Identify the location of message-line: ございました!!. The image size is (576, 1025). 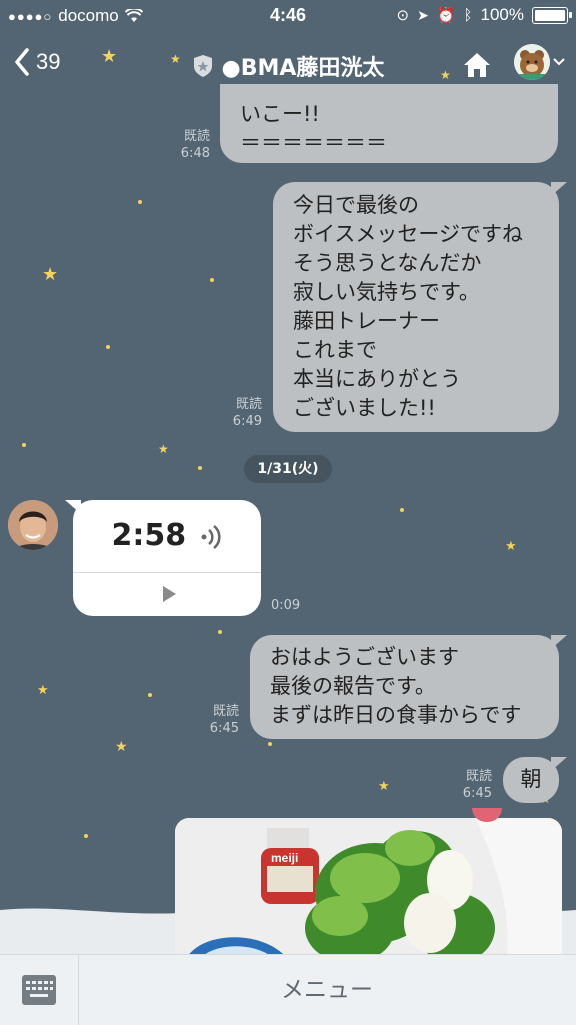
(364, 408).